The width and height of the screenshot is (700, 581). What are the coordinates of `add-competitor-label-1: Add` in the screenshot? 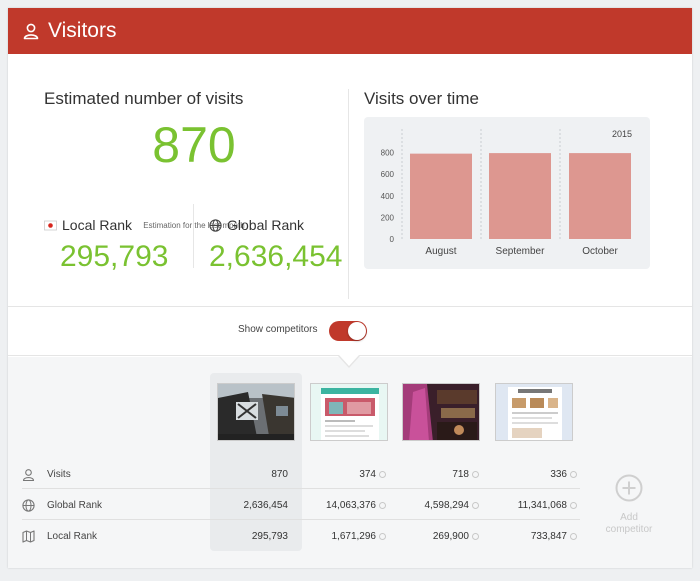 It's located at (629, 517).